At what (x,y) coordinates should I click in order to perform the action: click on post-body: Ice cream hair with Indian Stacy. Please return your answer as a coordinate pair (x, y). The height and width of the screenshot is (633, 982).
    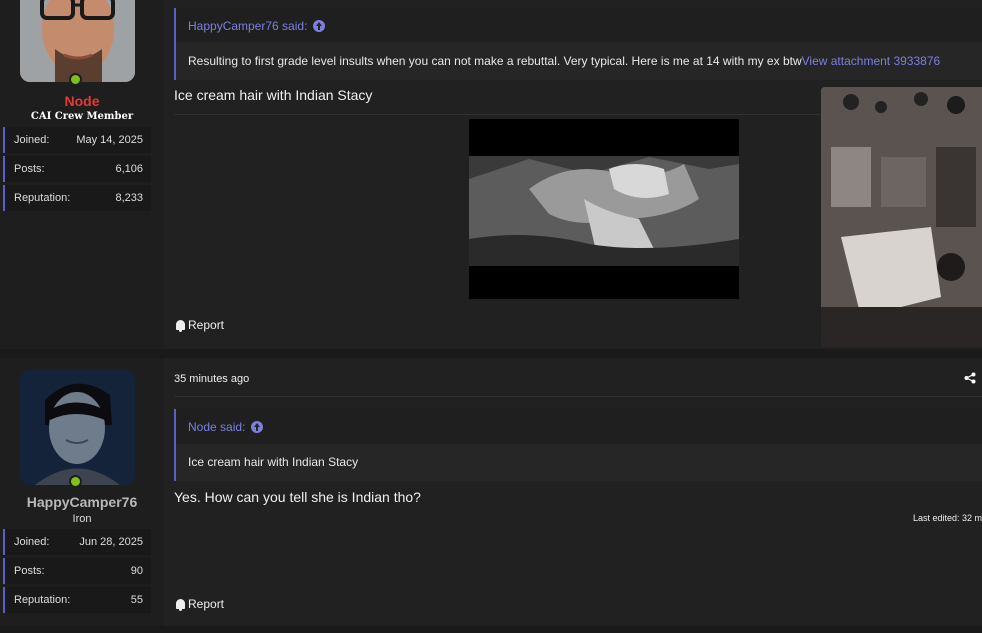
    Looking at the image, I should click on (273, 95).